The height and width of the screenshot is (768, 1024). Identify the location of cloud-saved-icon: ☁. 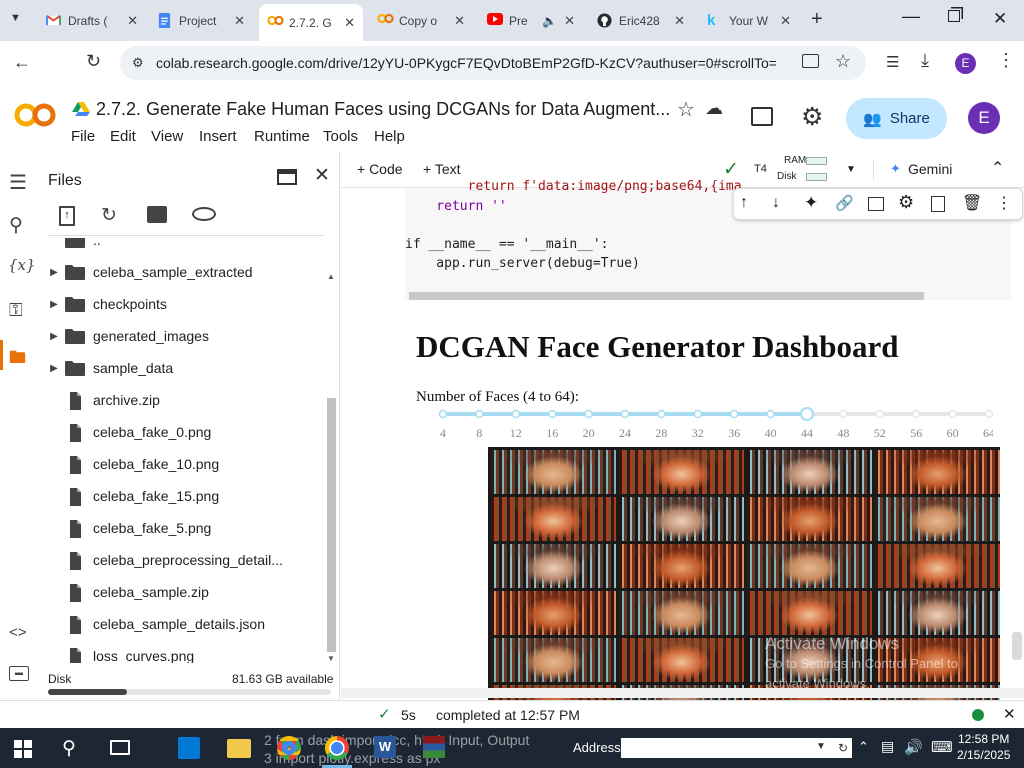
(714, 108).